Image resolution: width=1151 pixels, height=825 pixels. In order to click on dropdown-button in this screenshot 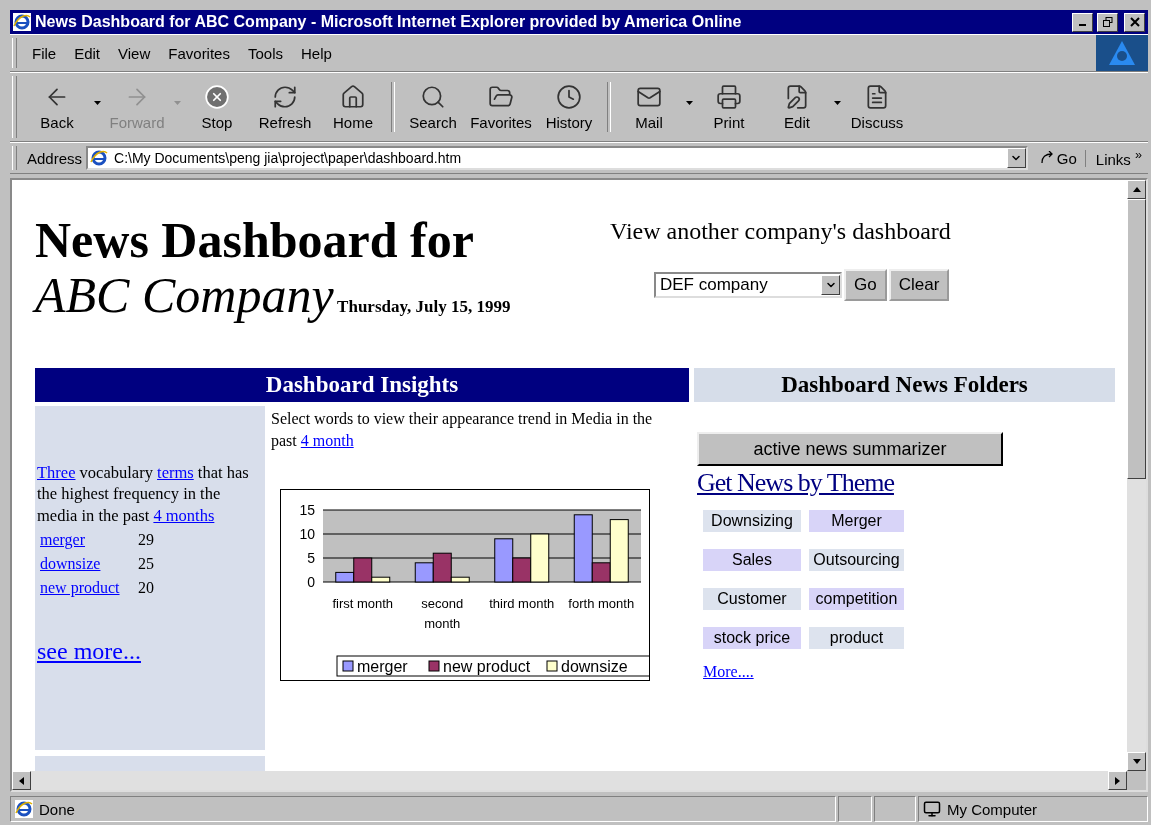, I will do `click(1016, 158)`.